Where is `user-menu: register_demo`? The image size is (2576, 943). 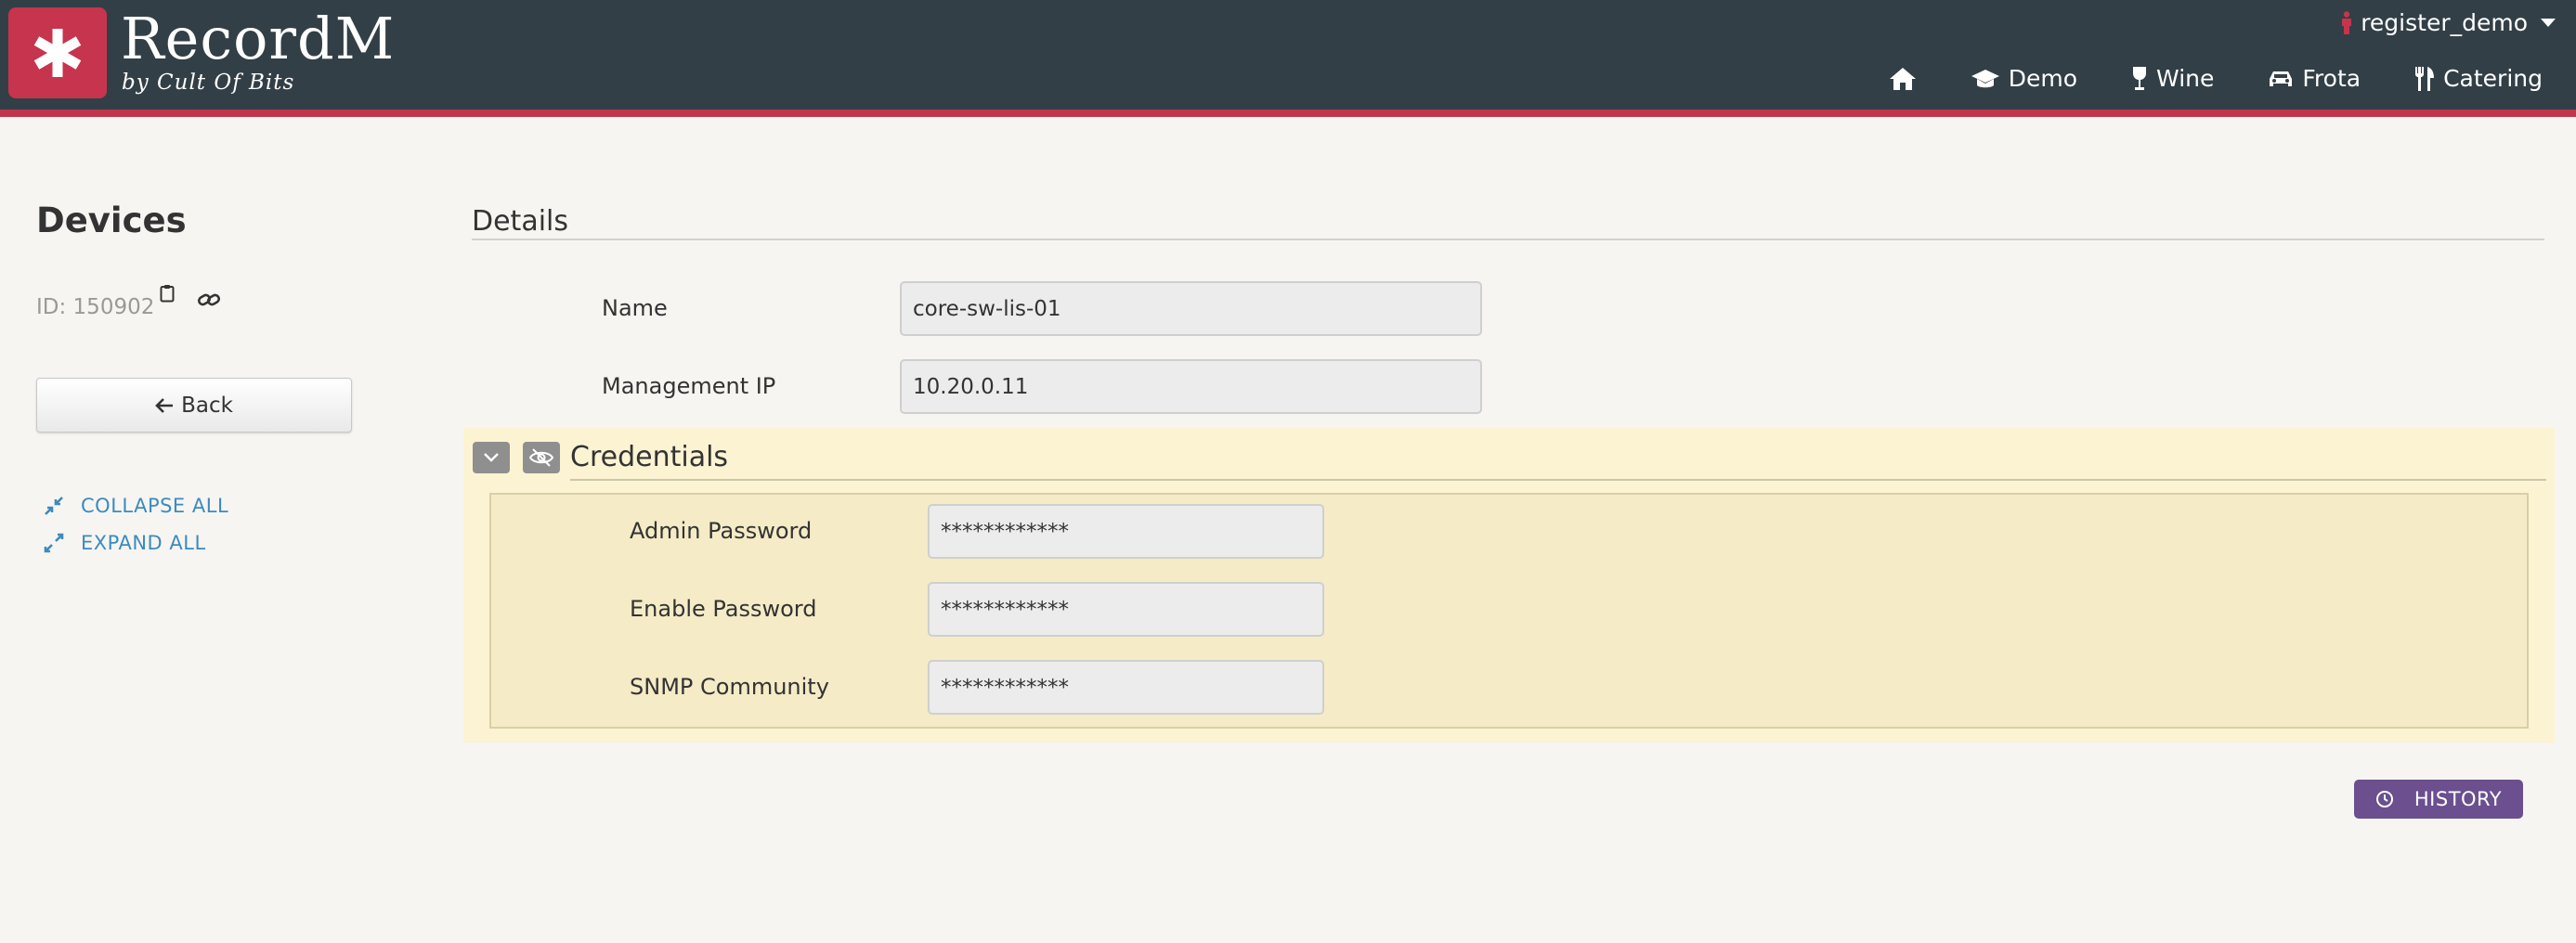 user-menu: register_demo is located at coordinates (2448, 22).